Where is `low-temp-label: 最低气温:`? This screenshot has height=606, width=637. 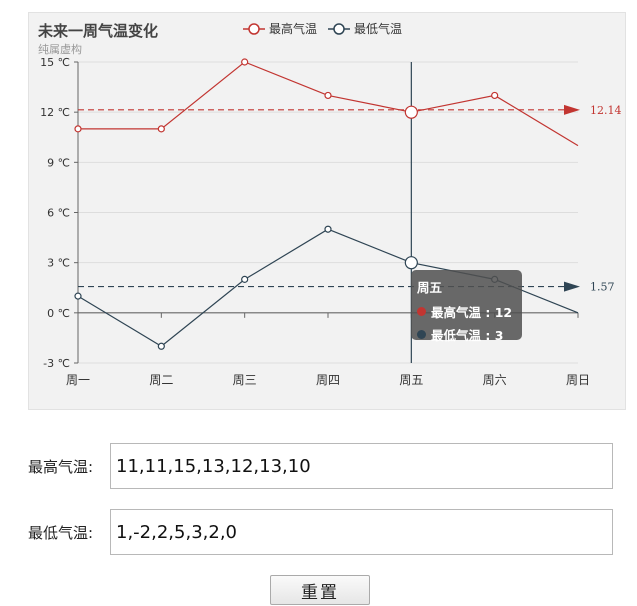 low-temp-label: 最低气温: is located at coordinates (61, 532).